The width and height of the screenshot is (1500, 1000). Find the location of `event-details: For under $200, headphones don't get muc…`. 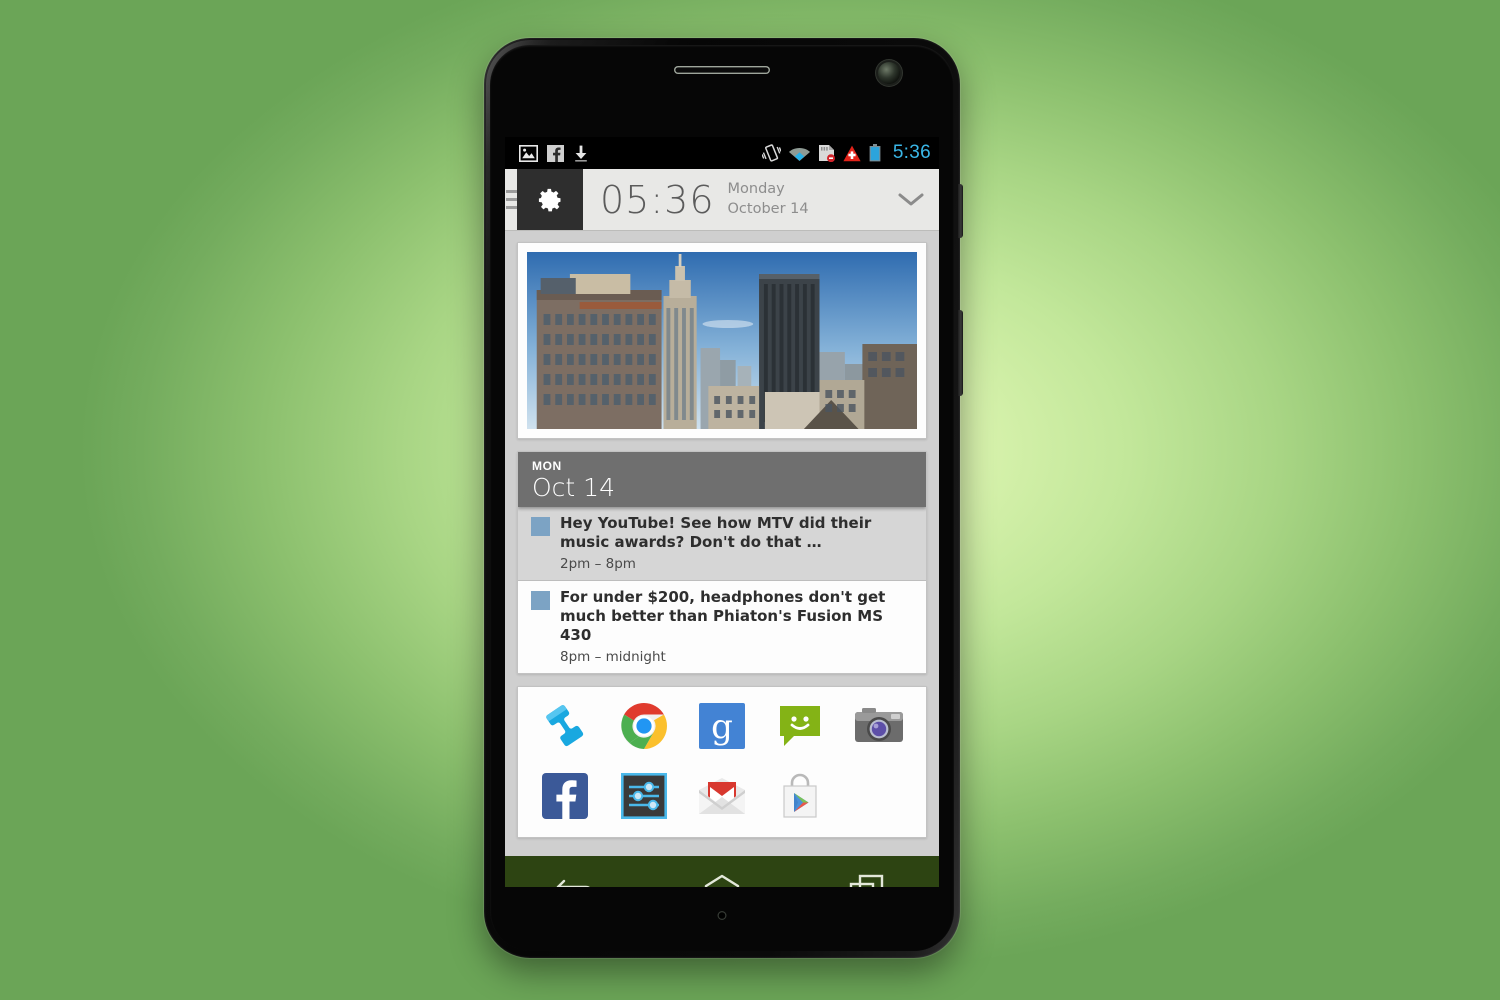

event-details: For under $200, headphones don't get muc… is located at coordinates (737, 626).